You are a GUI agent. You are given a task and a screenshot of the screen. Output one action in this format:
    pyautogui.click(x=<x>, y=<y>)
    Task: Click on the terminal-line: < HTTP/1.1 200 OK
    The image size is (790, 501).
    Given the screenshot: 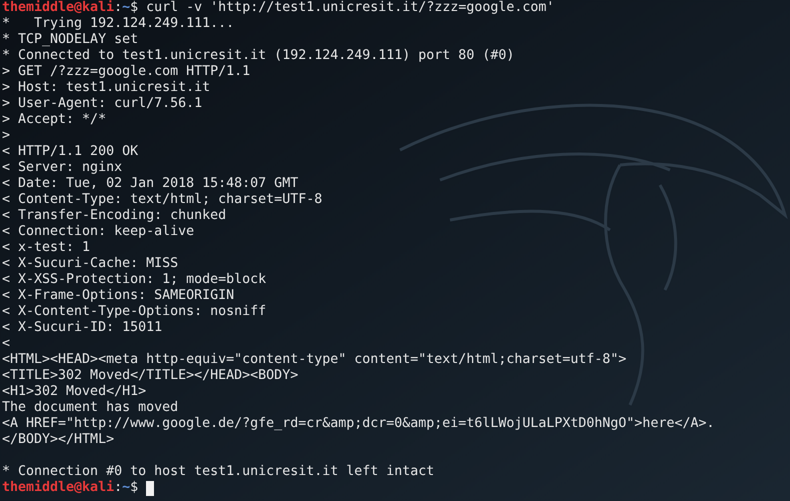 What is the action you would take?
    pyautogui.click(x=70, y=152)
    